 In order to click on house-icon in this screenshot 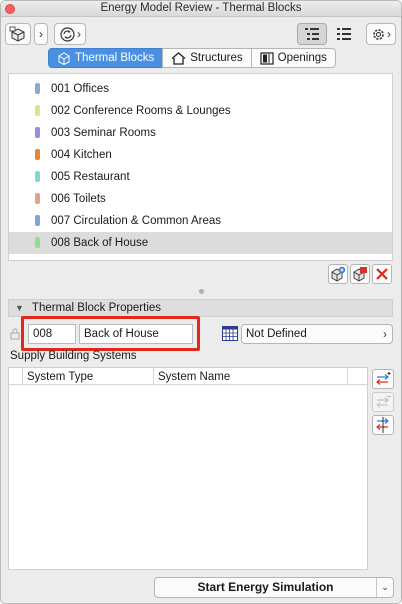, I will do `click(178, 58)`.